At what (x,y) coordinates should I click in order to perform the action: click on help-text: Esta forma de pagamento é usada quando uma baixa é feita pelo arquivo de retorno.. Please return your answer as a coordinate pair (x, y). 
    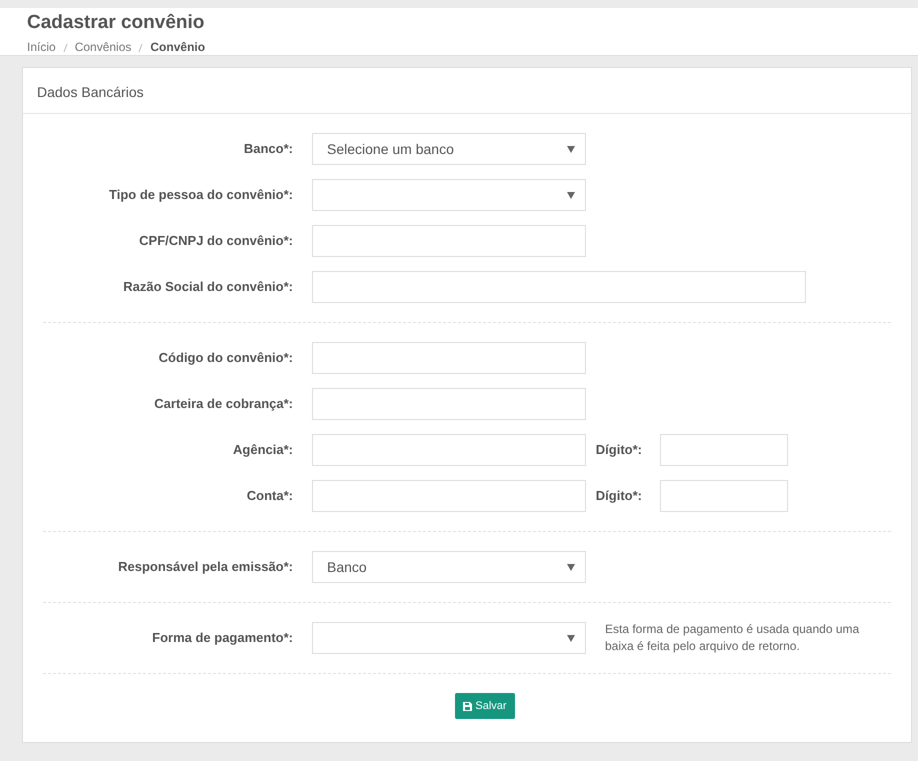
    Looking at the image, I should click on (732, 638).